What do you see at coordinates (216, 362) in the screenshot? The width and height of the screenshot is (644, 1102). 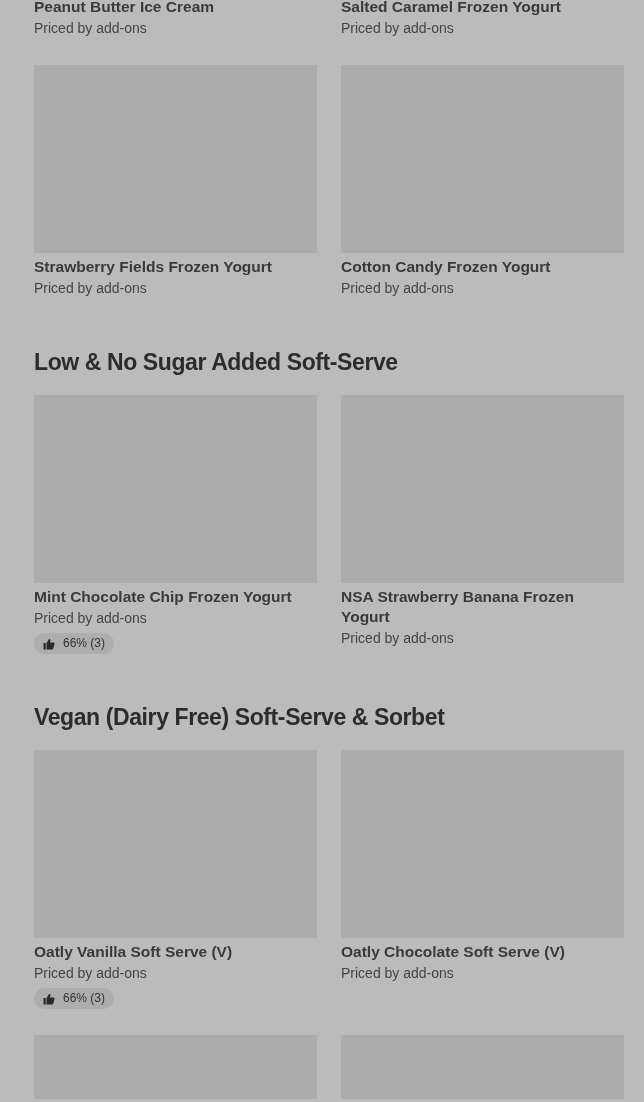 I see `section-heading: Low & No Sugar Added Soft-Serve` at bounding box center [216, 362].